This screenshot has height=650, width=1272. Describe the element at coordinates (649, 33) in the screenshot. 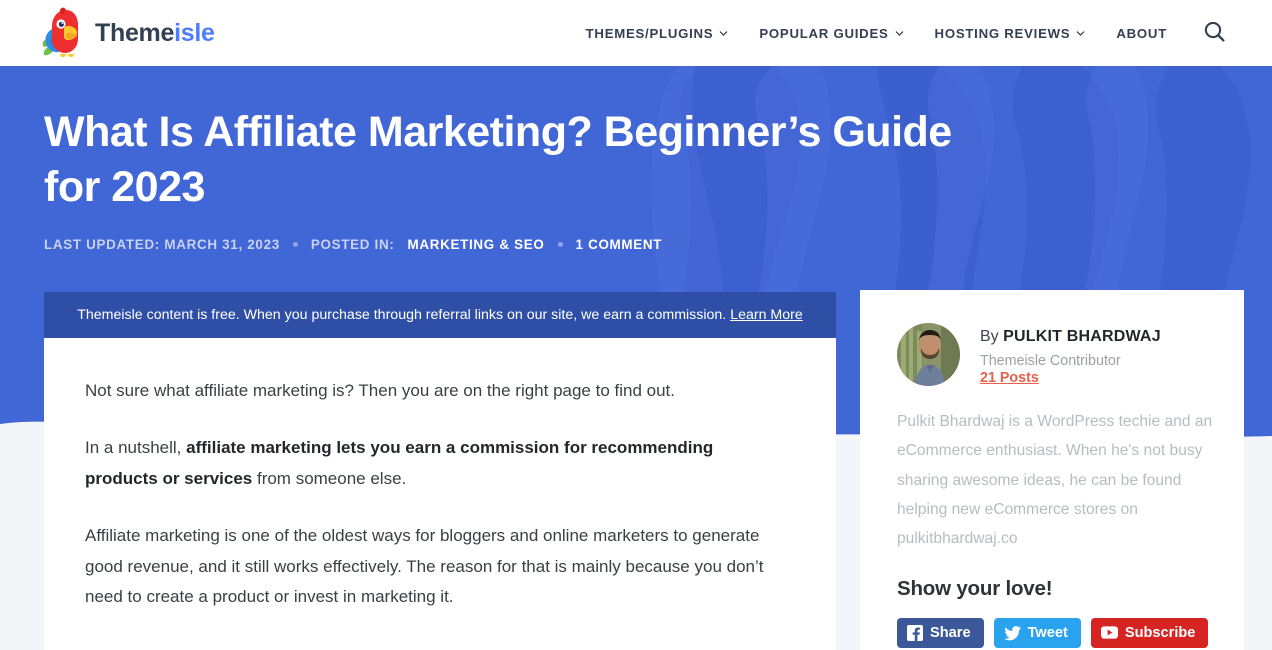

I see `nav-label: THEMES/PLUGINS` at that location.